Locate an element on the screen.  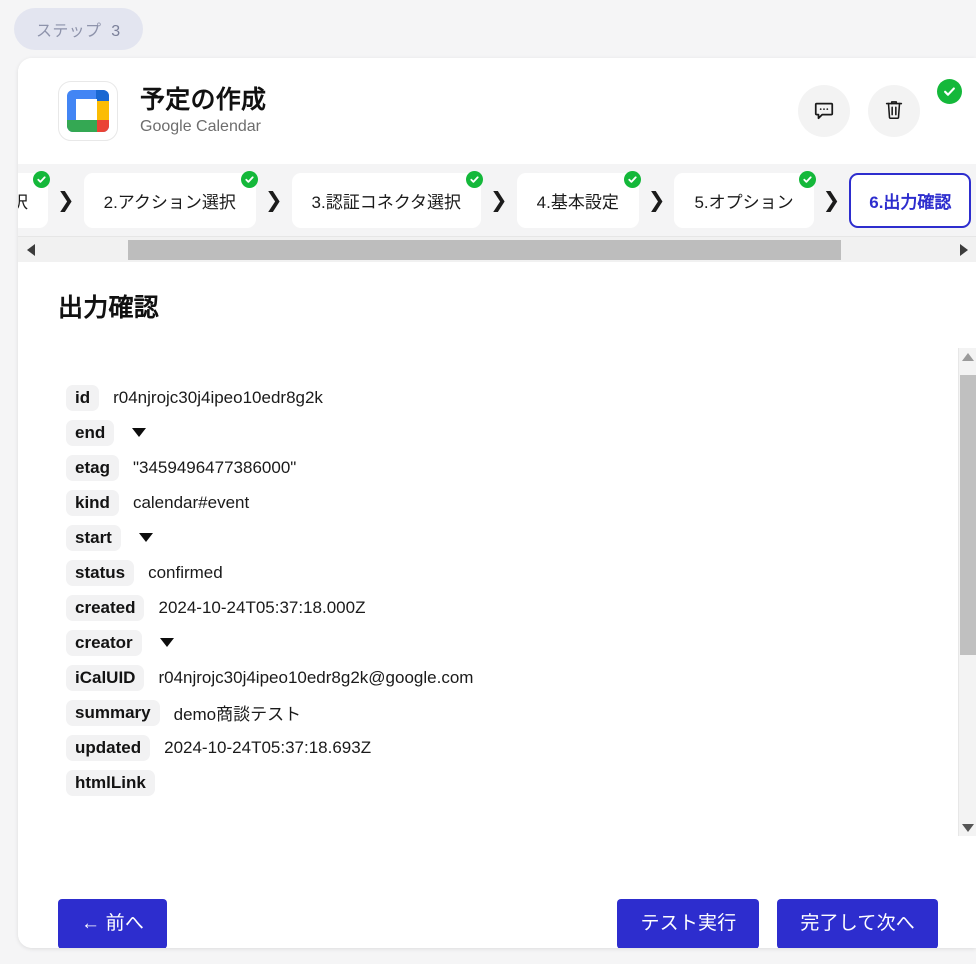
step-tab-label: 5.オプション is located at coordinates (744, 202).